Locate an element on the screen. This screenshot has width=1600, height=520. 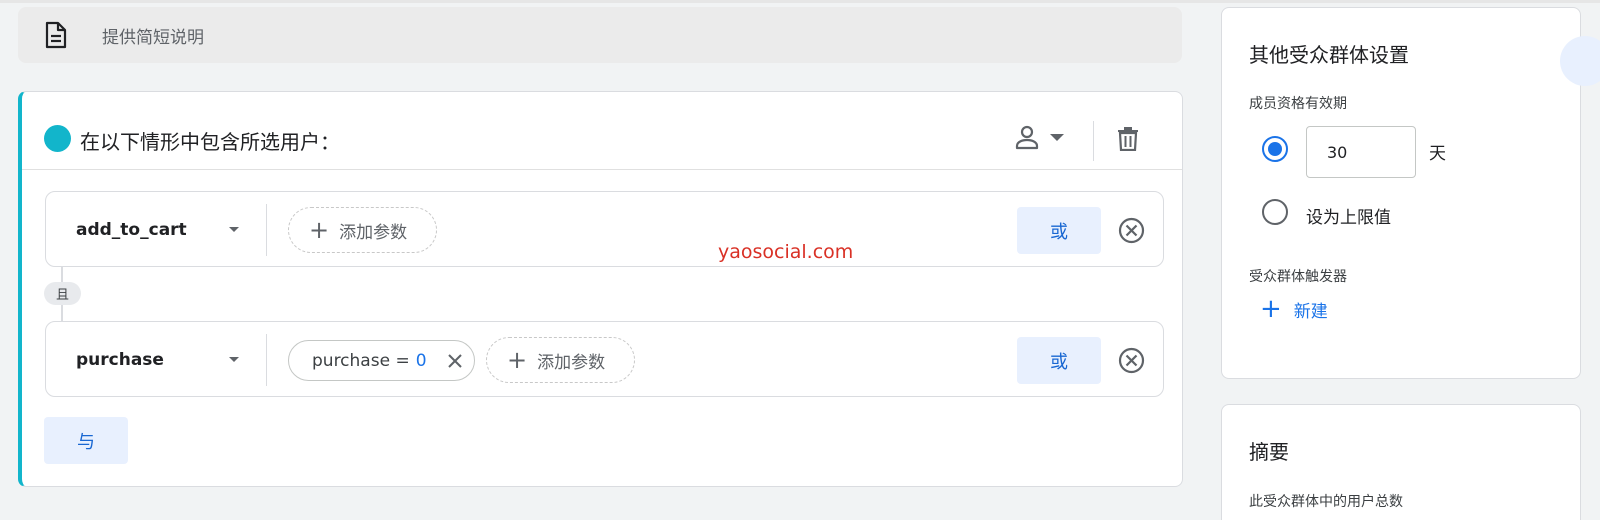
summary-panel: 摘要 此受众群体中的用户总数 is located at coordinates (1401, 462).